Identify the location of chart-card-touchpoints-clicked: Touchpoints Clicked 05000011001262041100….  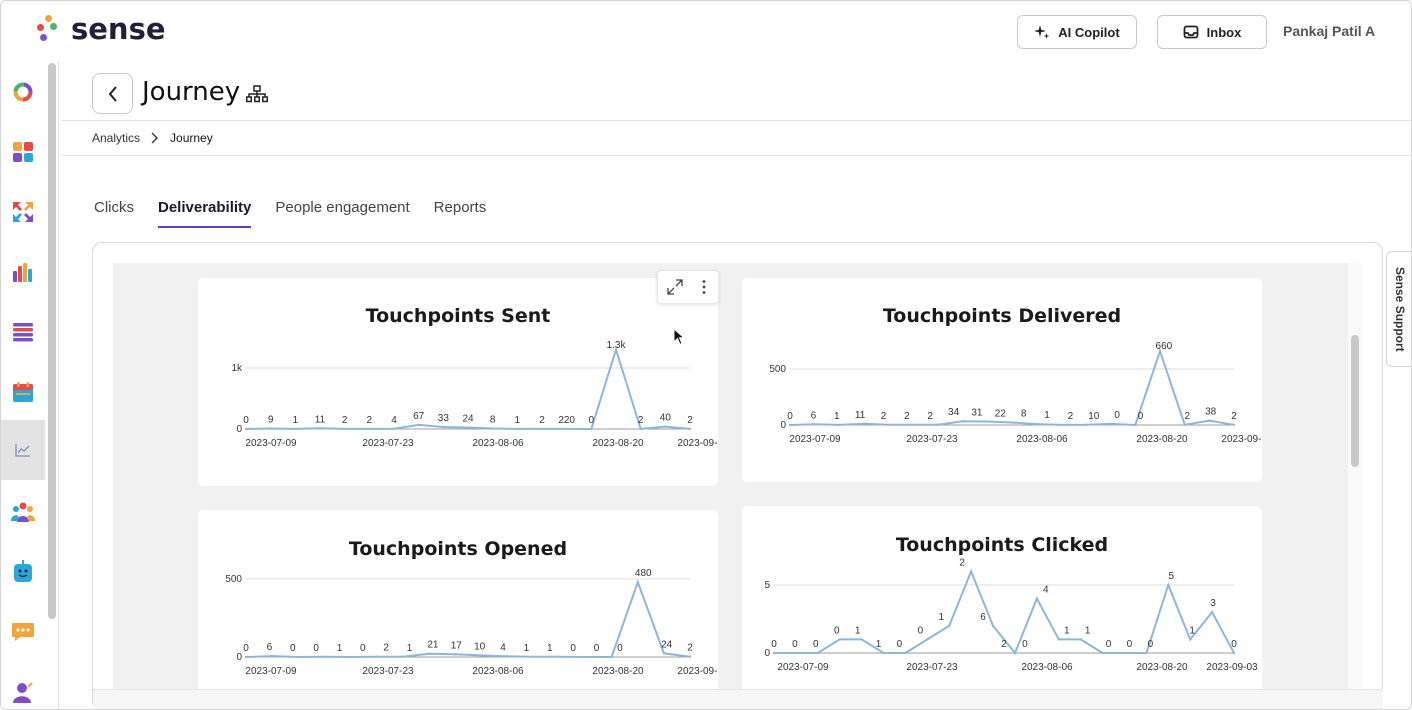
(1002, 603).